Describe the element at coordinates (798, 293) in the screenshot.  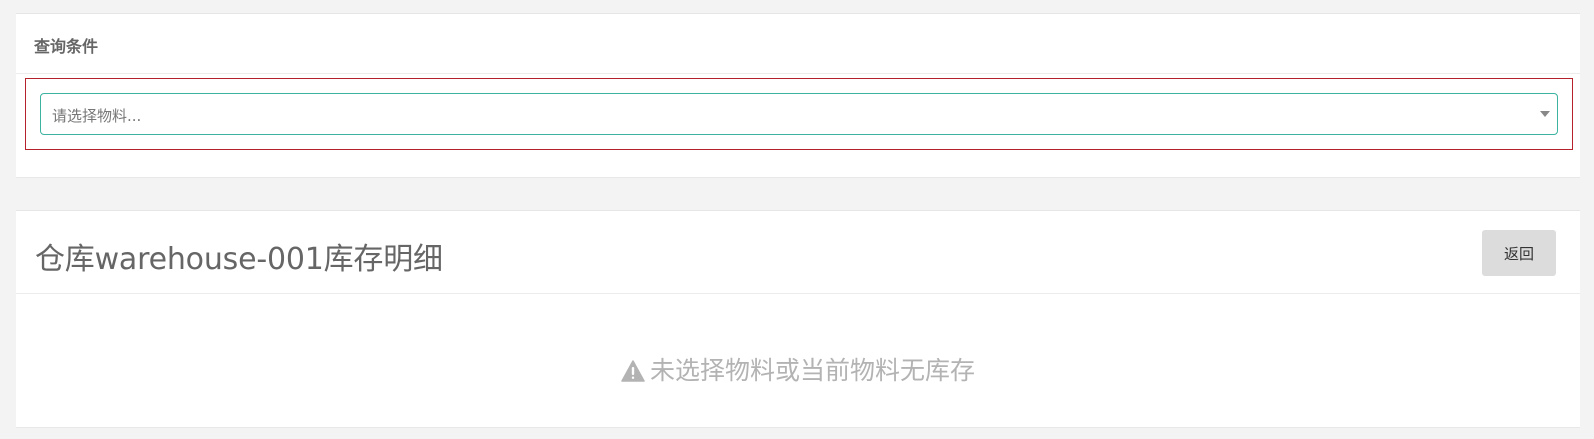
I see `detail-divider` at that location.